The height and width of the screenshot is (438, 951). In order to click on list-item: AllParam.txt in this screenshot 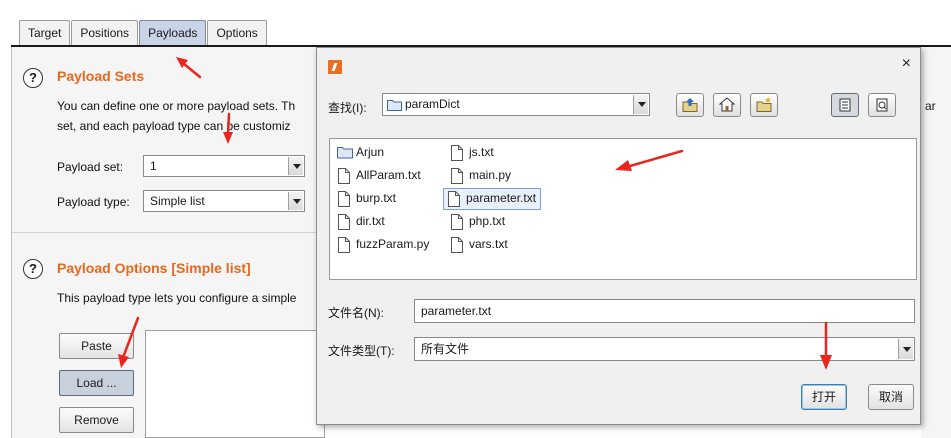, I will do `click(377, 176)`.